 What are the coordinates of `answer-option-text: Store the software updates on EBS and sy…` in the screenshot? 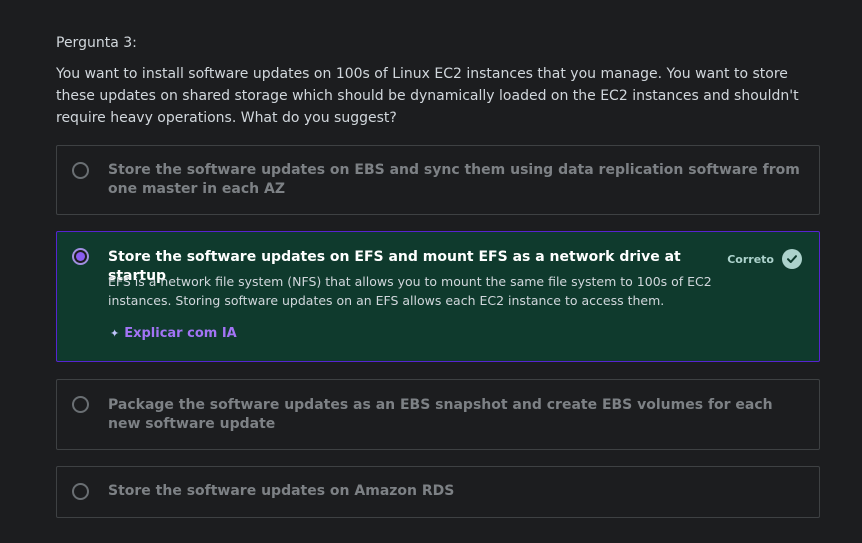 It's located at (454, 179).